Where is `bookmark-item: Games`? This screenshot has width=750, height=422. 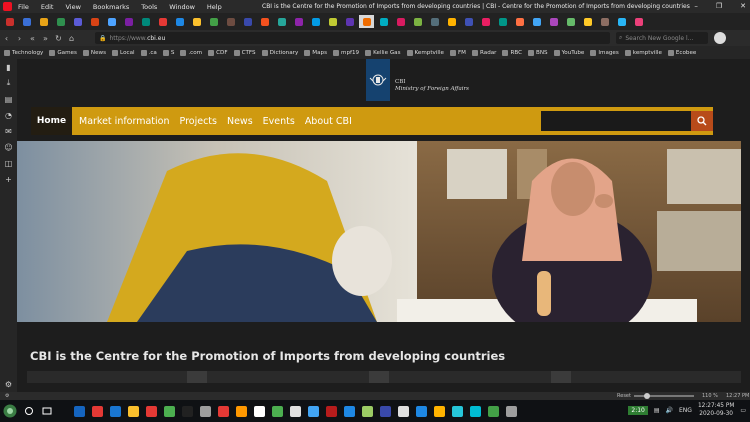 bookmark-item: Games is located at coordinates (63, 52).